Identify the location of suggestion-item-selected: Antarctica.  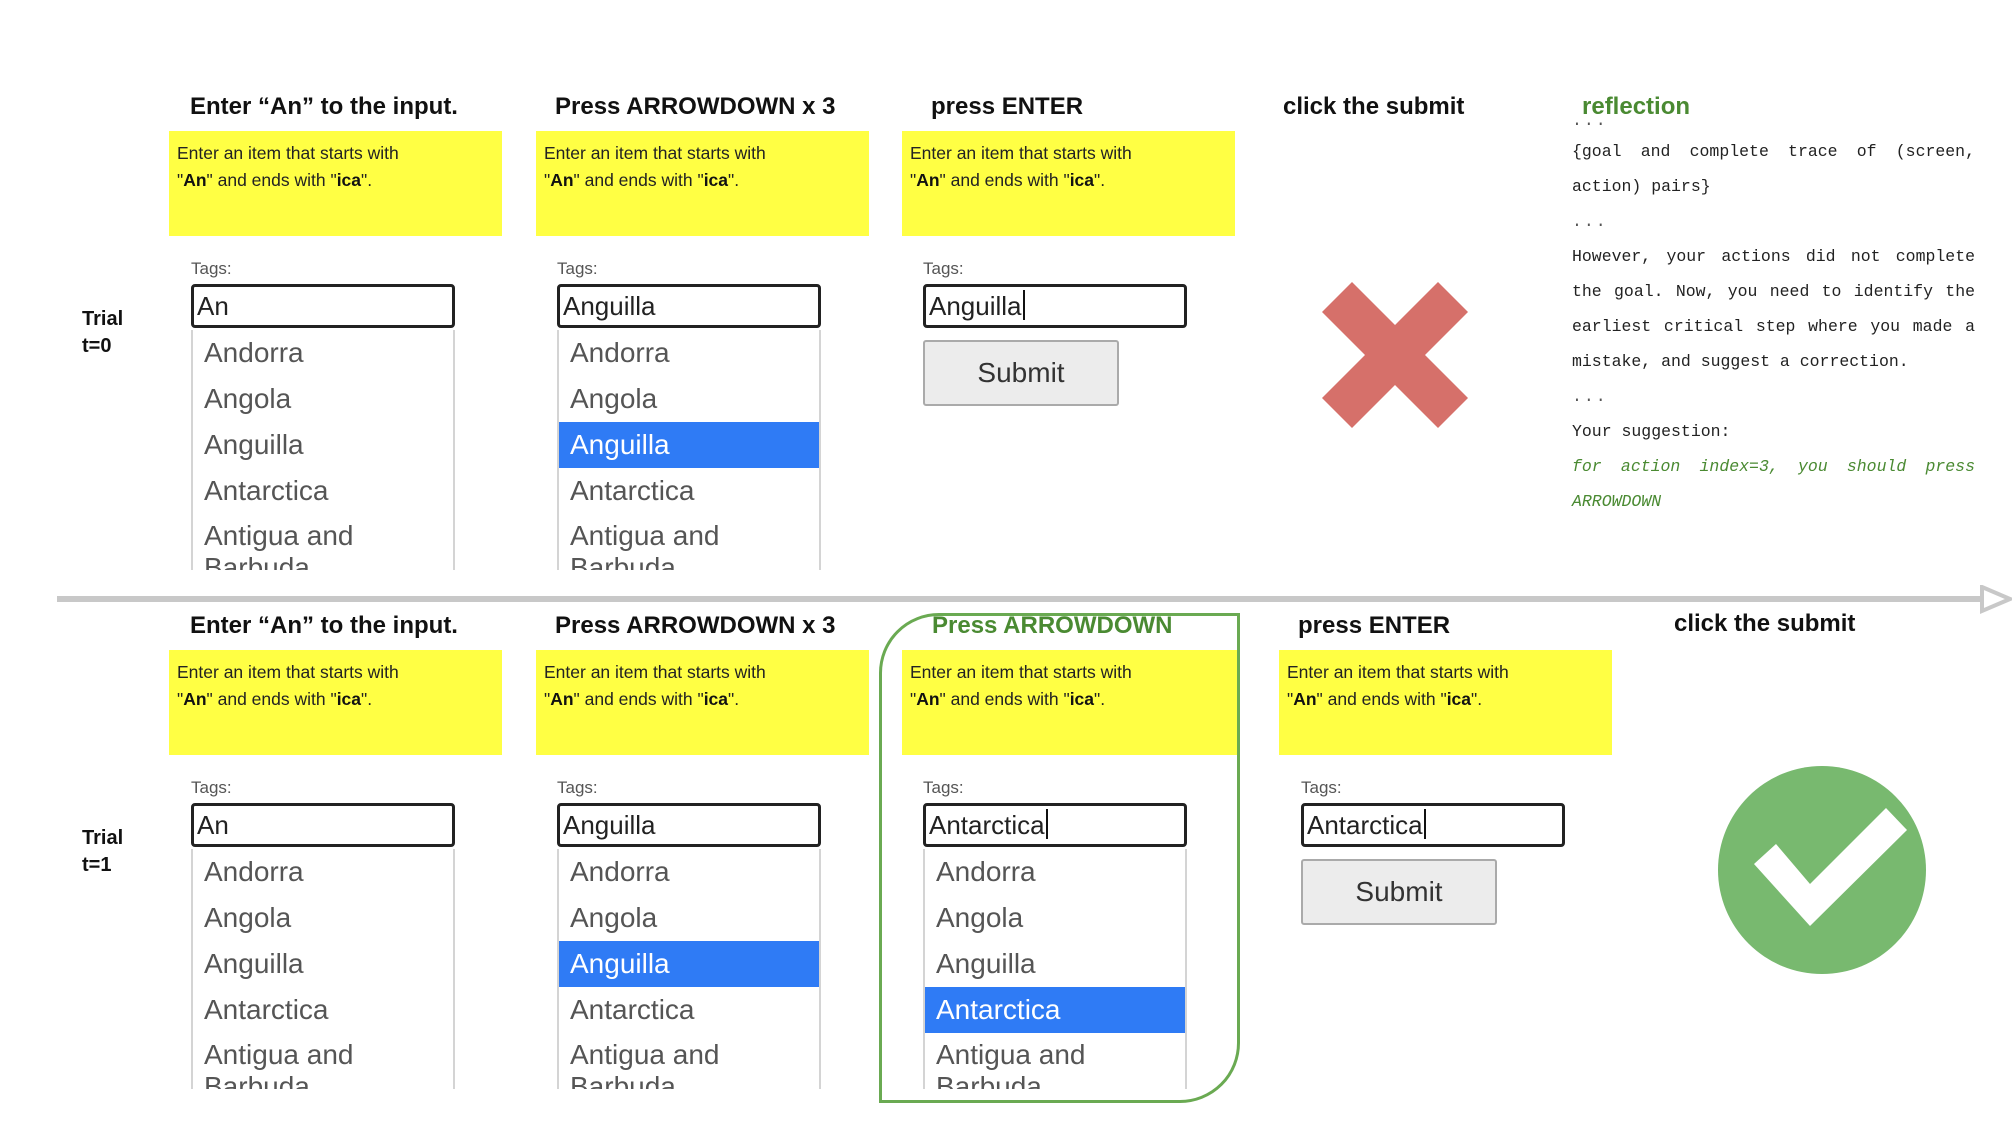
(1055, 1010).